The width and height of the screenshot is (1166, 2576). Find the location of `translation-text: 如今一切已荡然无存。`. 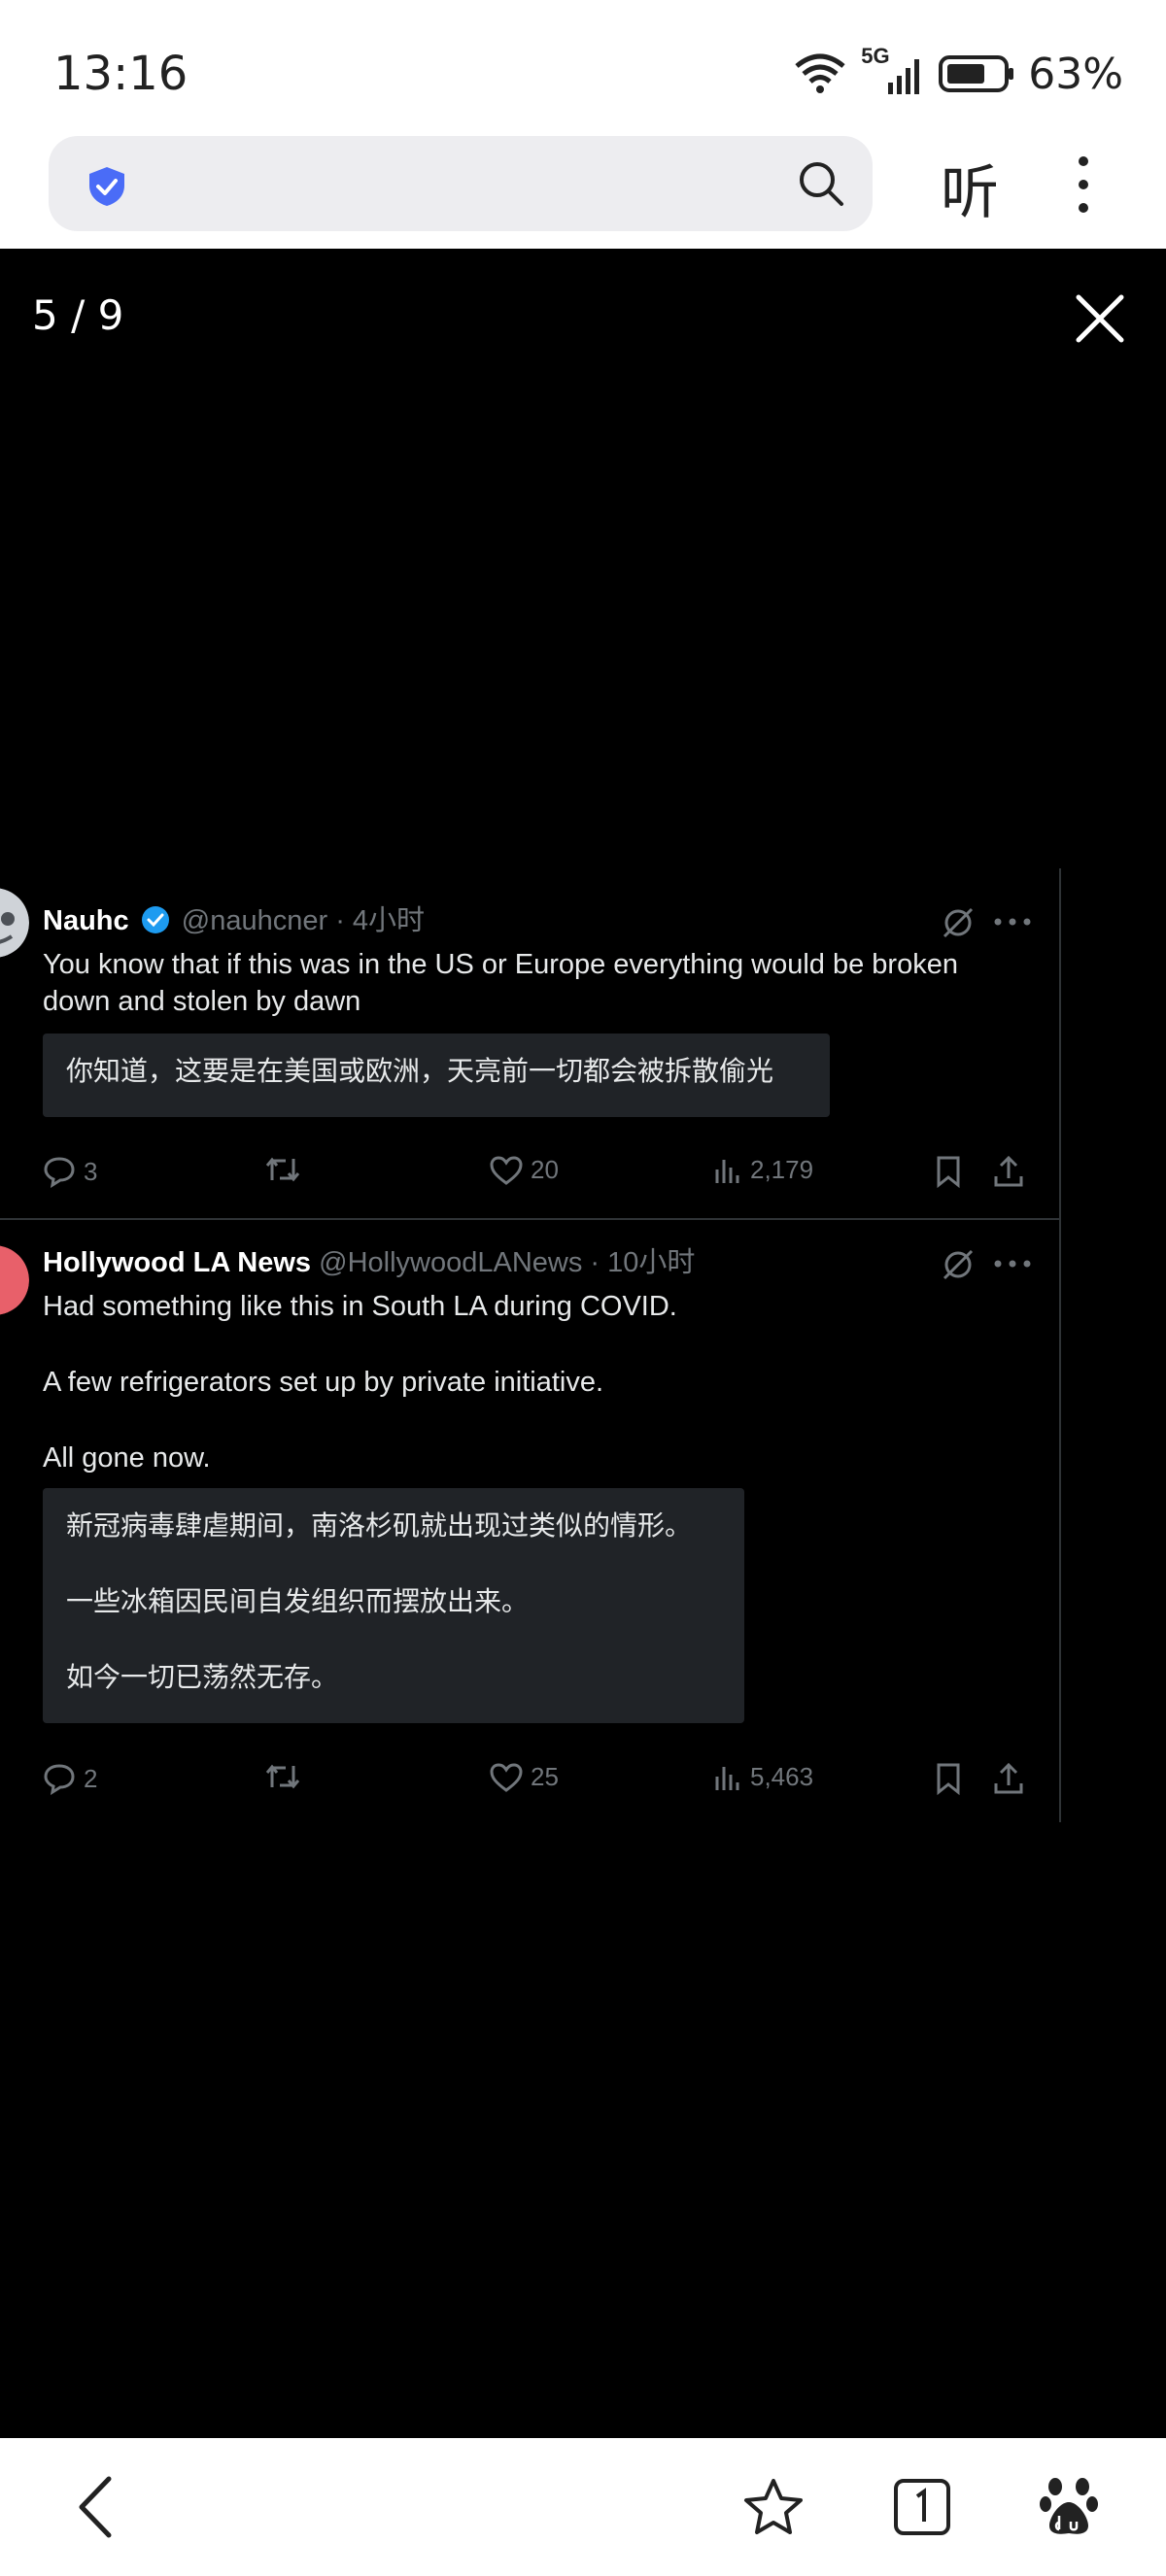

translation-text: 如今一切已荡然无存。 is located at coordinates (202, 1677).